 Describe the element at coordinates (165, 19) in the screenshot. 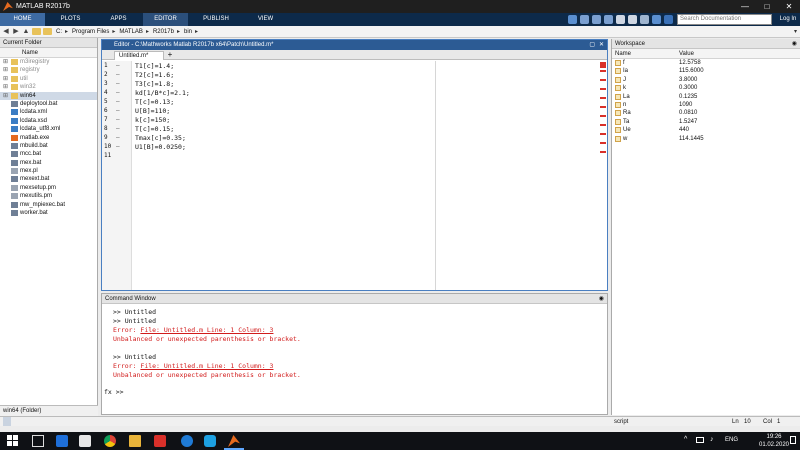

I see `tab-editor: EDITOR` at that location.